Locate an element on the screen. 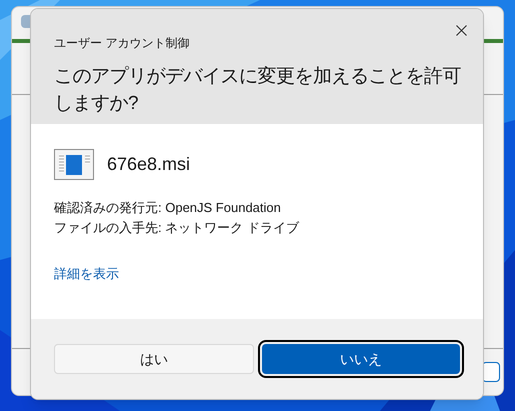 Image resolution: width=515 pixels, height=411 pixels. detail-text: 確認済みの発行元: OpenJS Foundation is located at coordinates (168, 208).